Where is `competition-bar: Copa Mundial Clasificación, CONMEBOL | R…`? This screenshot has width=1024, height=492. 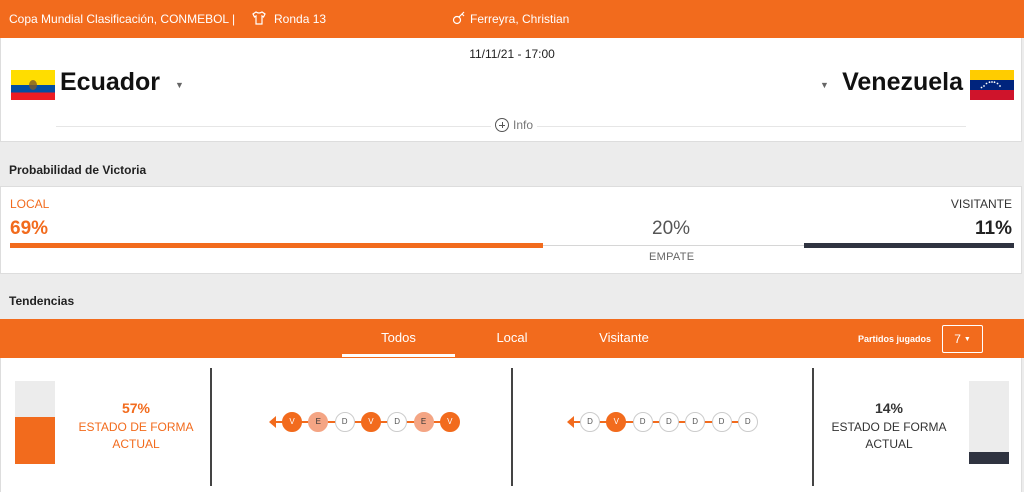
competition-bar: Copa Mundial Clasificación, CONMEBOL | R… is located at coordinates (512, 19).